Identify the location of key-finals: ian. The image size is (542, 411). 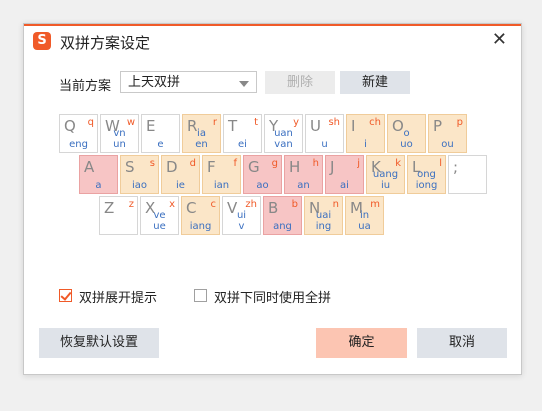
(221, 185).